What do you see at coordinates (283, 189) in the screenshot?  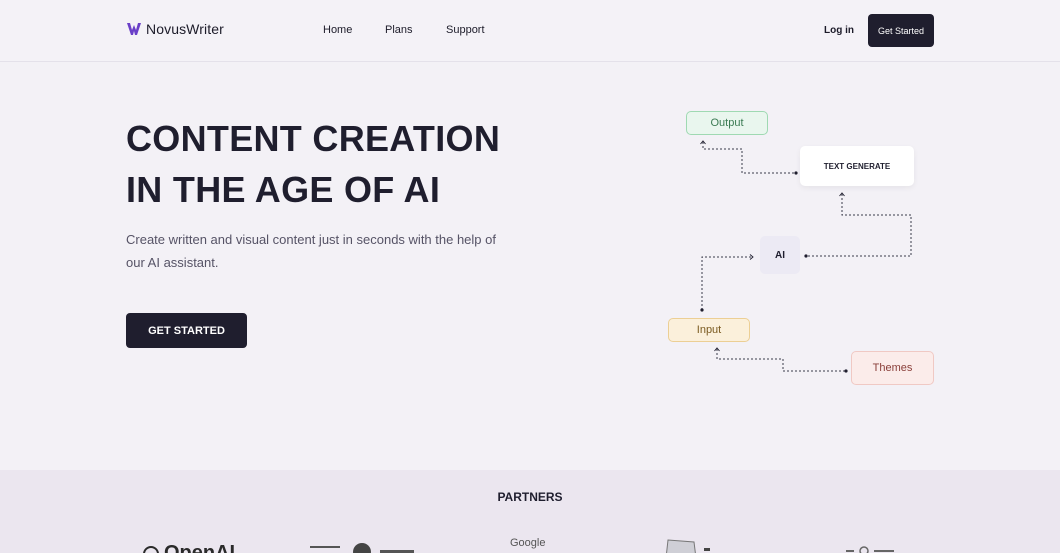 I see `hero-title-line-2: IN THE AGE OF AI` at bounding box center [283, 189].